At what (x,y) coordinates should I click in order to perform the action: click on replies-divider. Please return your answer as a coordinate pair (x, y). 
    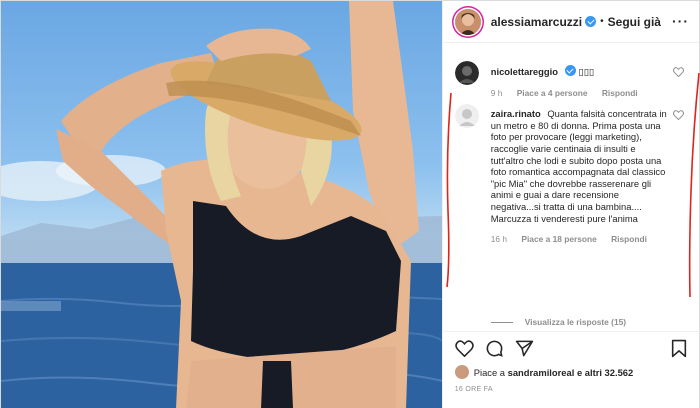
    Looking at the image, I should click on (501, 322).